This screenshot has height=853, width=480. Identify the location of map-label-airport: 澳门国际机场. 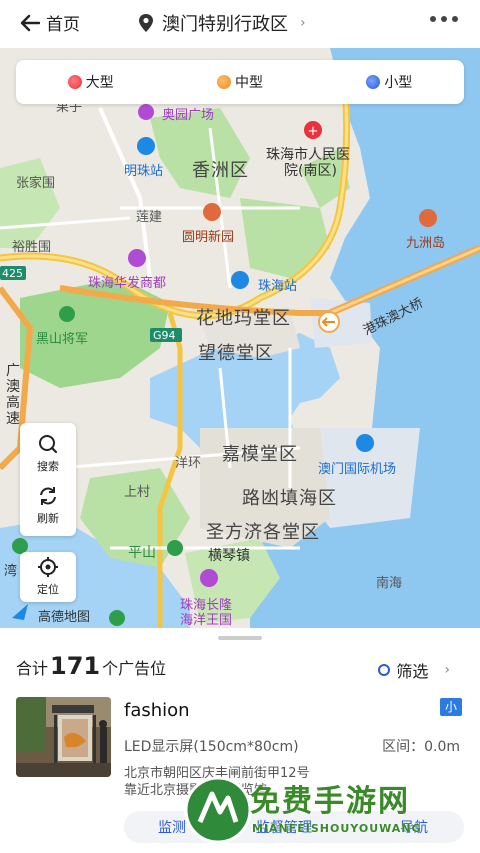
(357, 469).